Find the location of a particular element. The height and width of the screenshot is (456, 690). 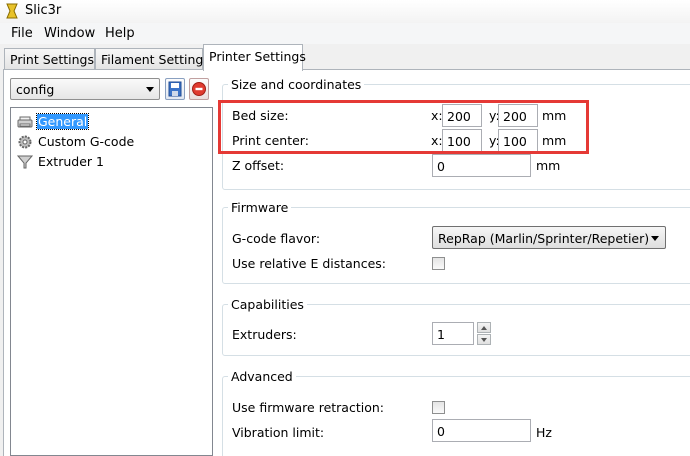

extruders-increment-button is located at coordinates (484, 327).